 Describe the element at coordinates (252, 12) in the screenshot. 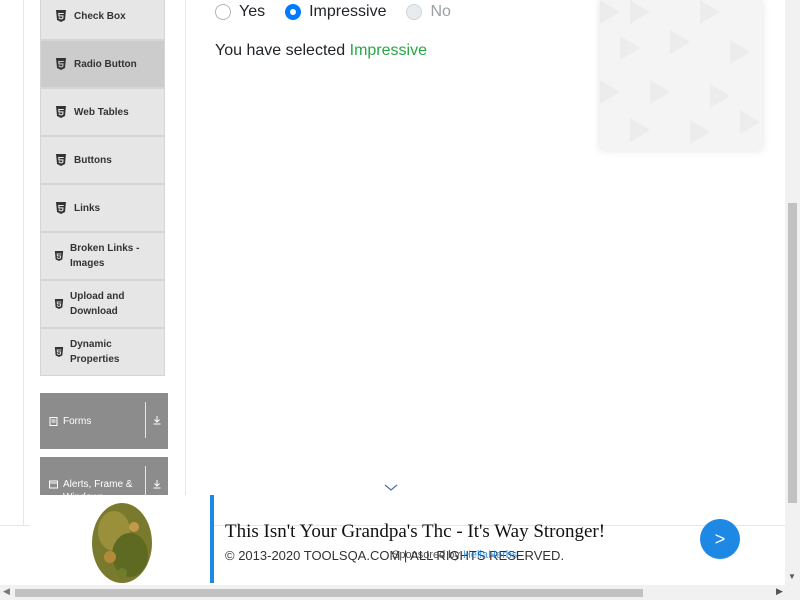

I see `radio-label: Yes` at that location.